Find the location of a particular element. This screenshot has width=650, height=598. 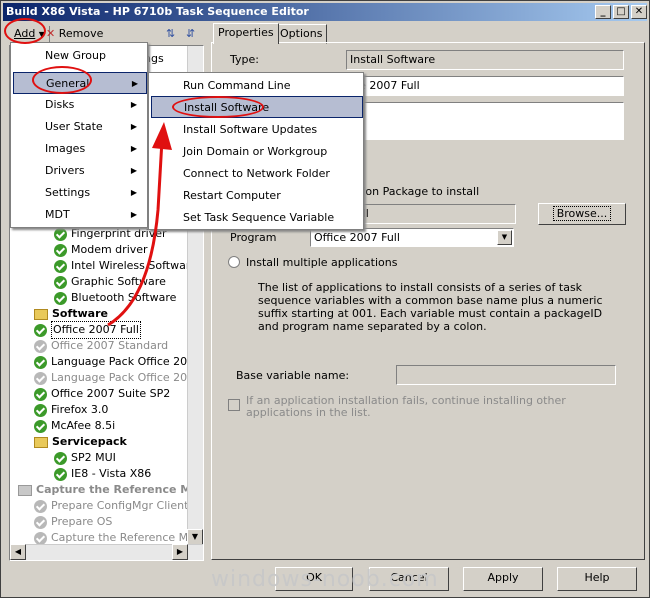

tab-properties: Properties is located at coordinates (246, 33).